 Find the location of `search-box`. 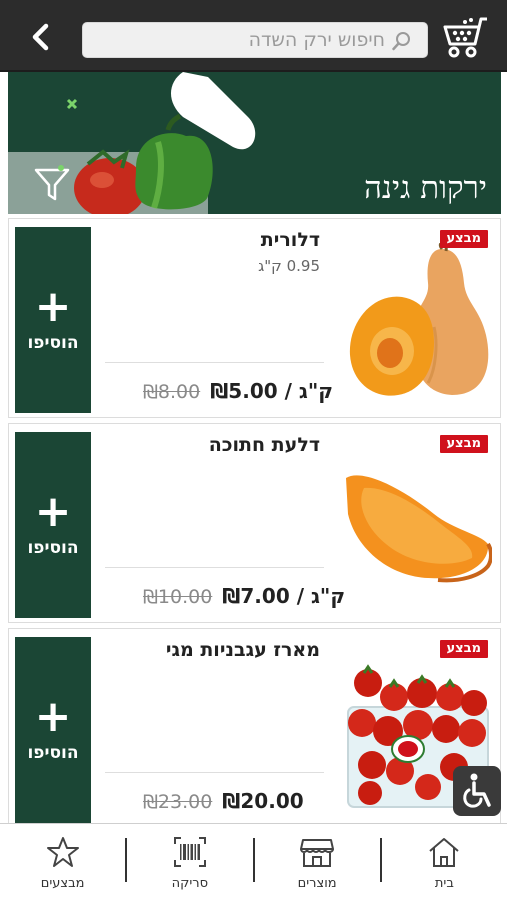

search-box is located at coordinates (255, 40).